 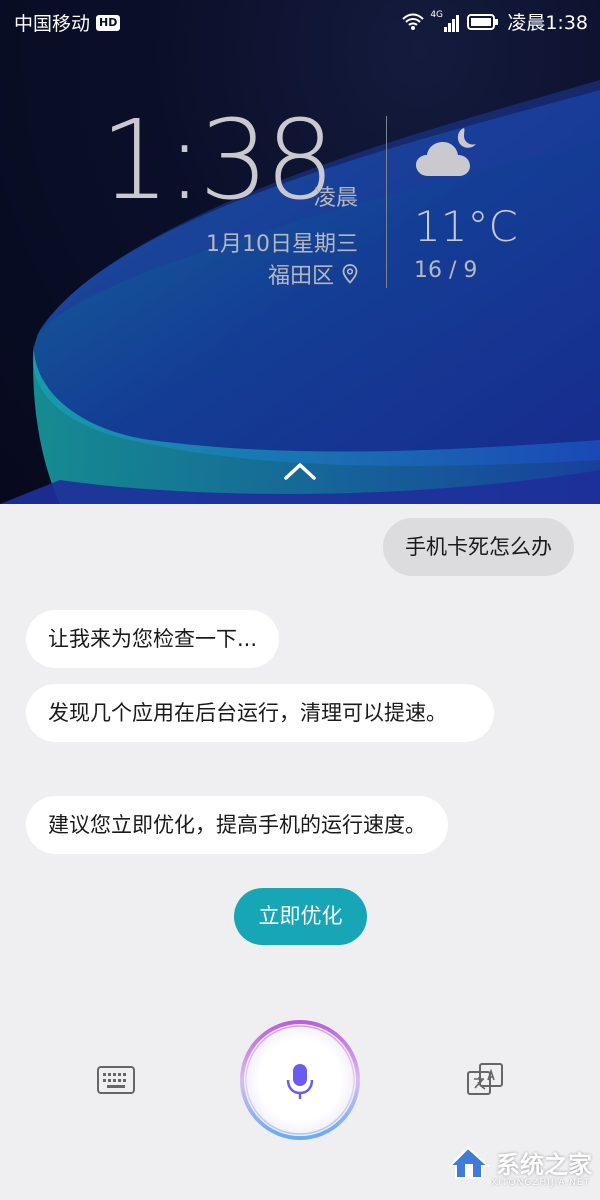 What do you see at coordinates (282, 244) in the screenshot?
I see `date: 1月10日星期三` at bounding box center [282, 244].